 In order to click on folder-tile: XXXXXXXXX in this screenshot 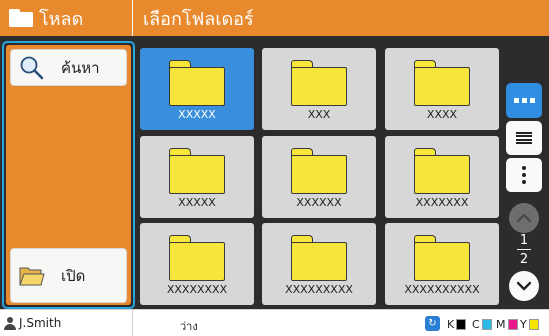, I will do `click(319, 264)`.